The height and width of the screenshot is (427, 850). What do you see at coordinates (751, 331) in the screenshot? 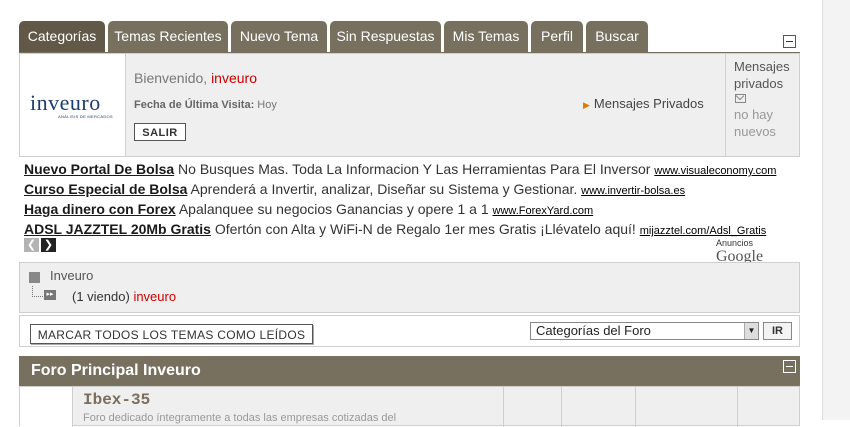
I see `chevron-down-icon: ▼` at bounding box center [751, 331].